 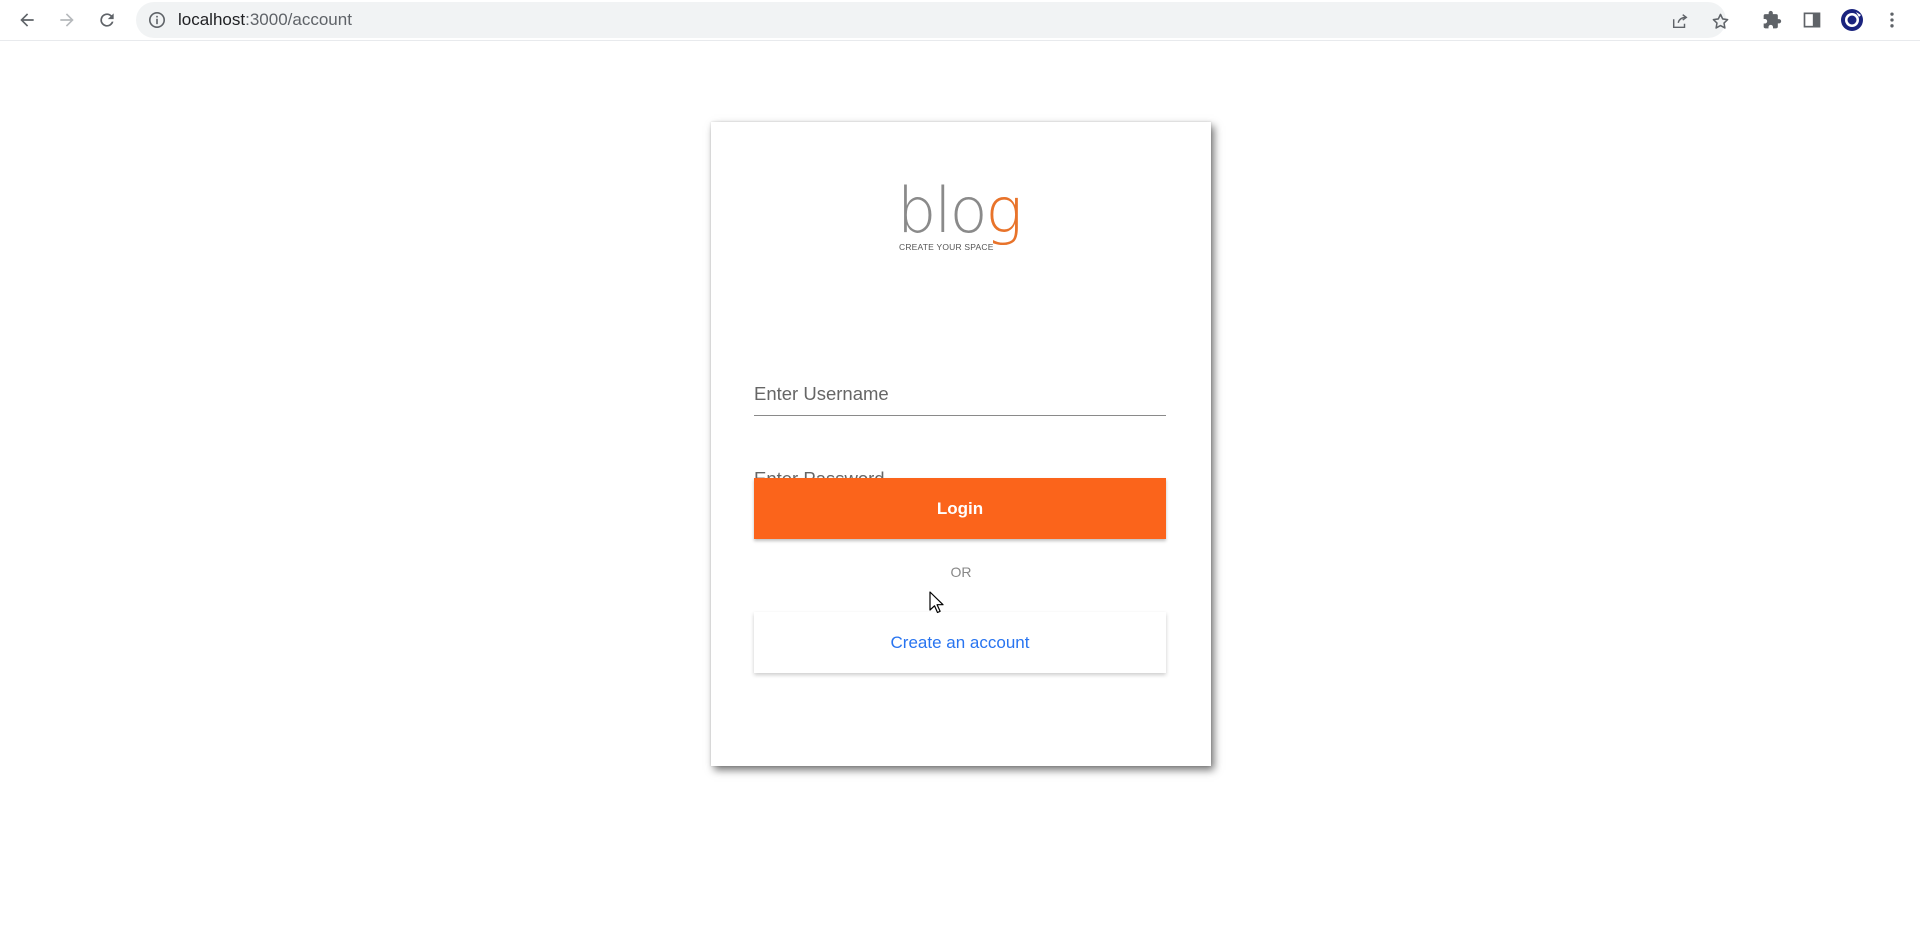 I want to click on url-text: localhost:3000/account, so click(x=265, y=20).